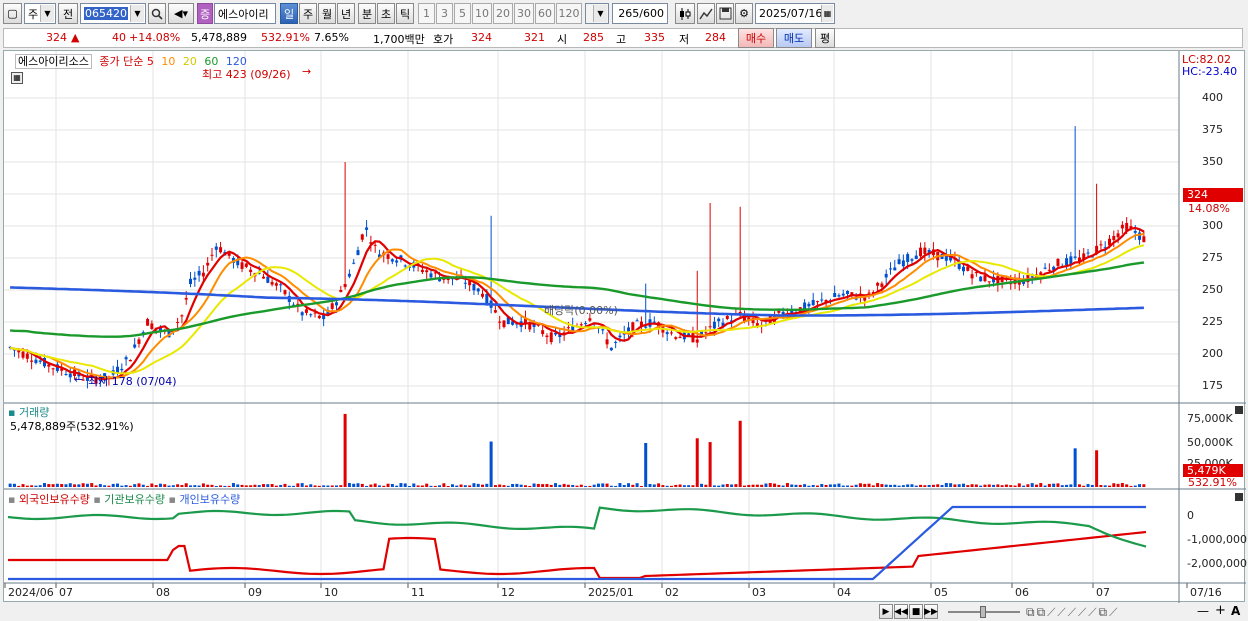 The height and width of the screenshot is (621, 1248). I want to click on speaker-icon: ◀▾, so click(181, 13).